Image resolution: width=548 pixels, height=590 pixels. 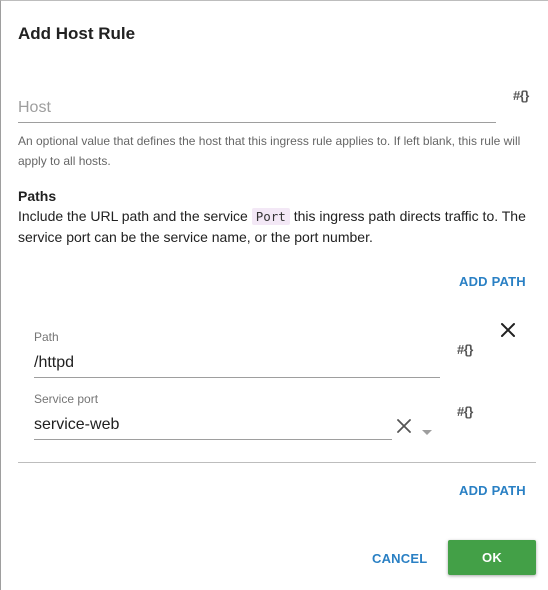 I want to click on cancel-button: CANCEL, so click(x=399, y=558).